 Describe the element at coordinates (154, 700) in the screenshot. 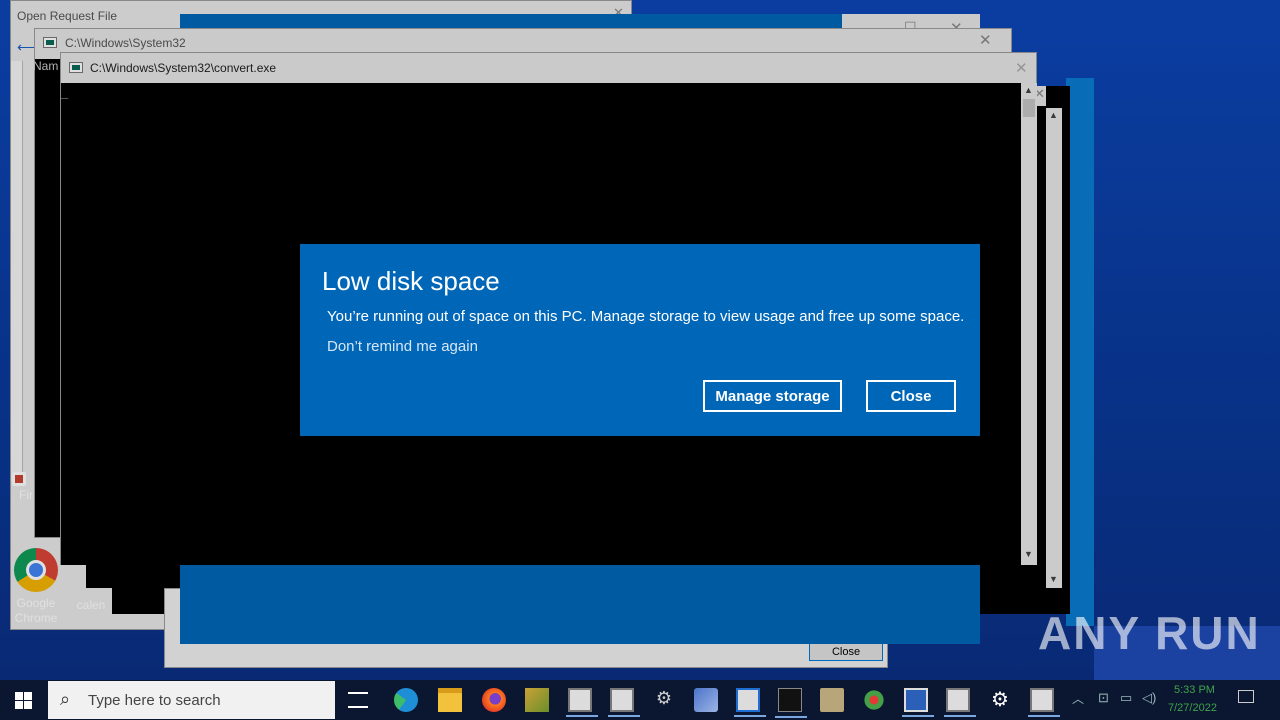

I see `search-placeholder: Type here to search` at that location.